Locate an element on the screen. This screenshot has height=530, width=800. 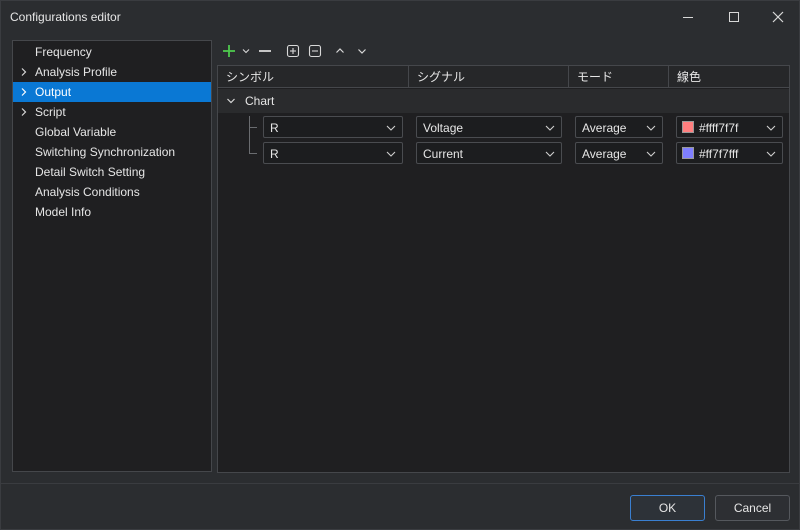
maximize-icon is located at coordinates (734, 17).